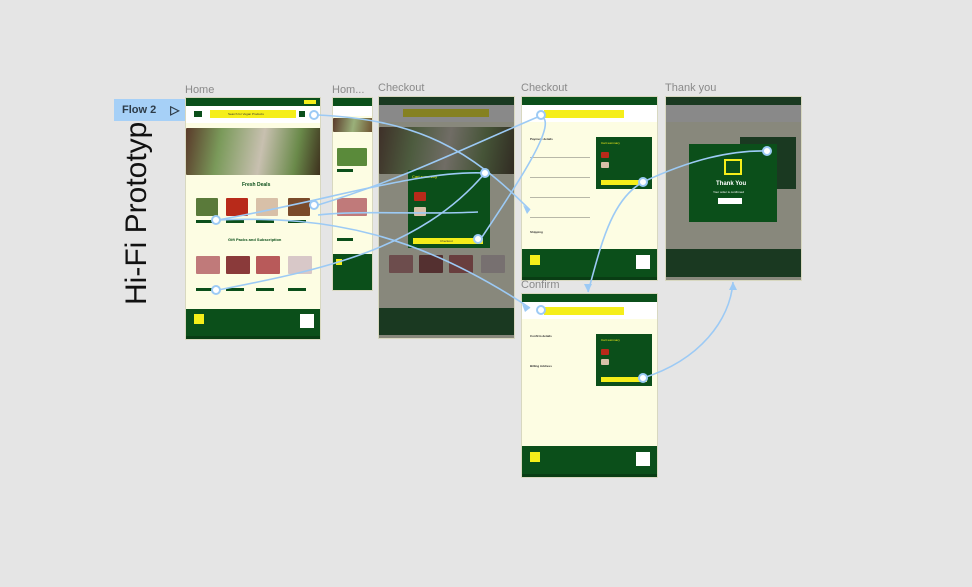  Describe the element at coordinates (733, 167) in the screenshot. I see `gift-icon` at that location.